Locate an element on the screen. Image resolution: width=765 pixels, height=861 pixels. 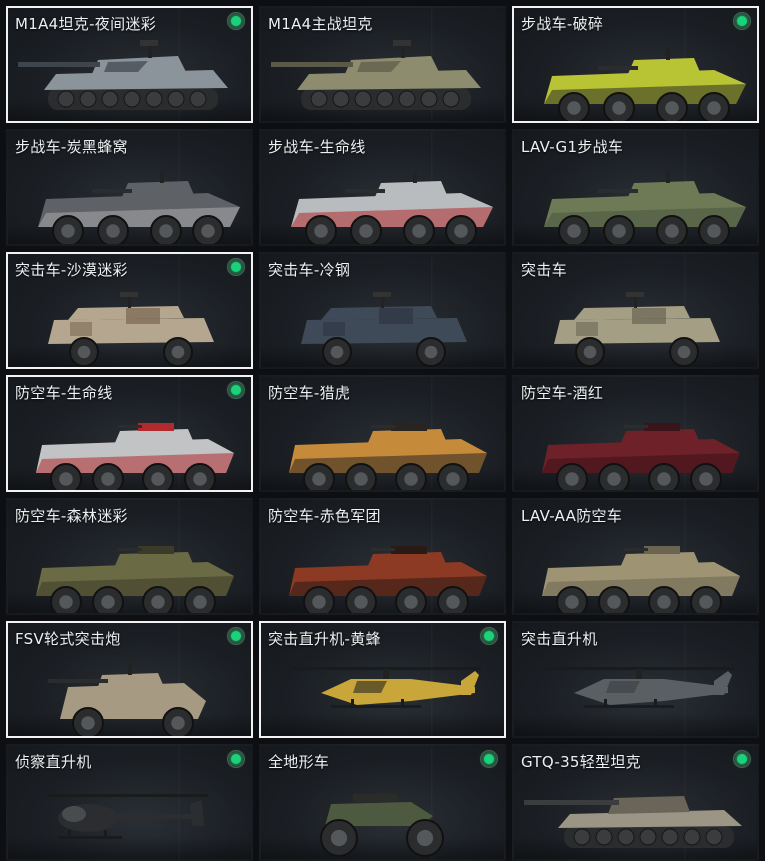
vehicle-card: 侦察直升机 is located at coordinates (129, 802).